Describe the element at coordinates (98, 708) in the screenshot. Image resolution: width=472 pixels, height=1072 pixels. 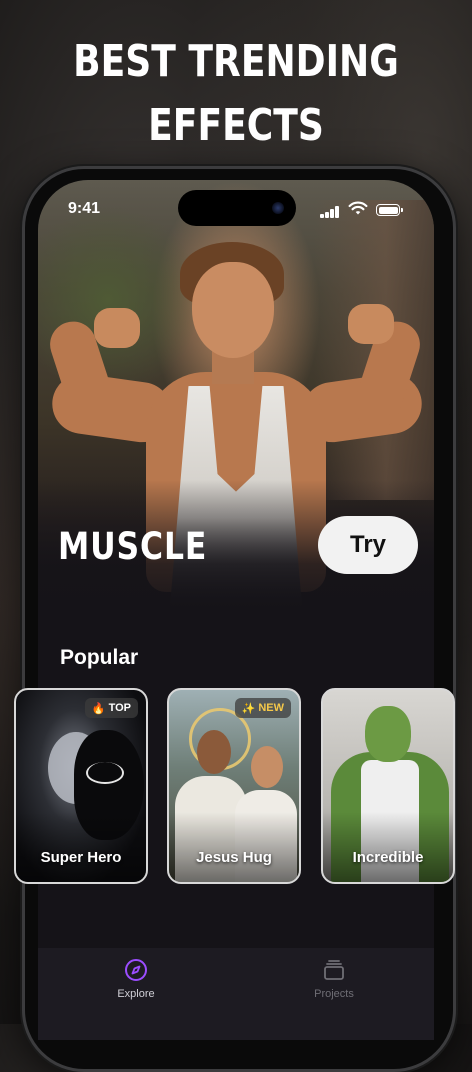
I see `fire-icon: 🔥` at that location.